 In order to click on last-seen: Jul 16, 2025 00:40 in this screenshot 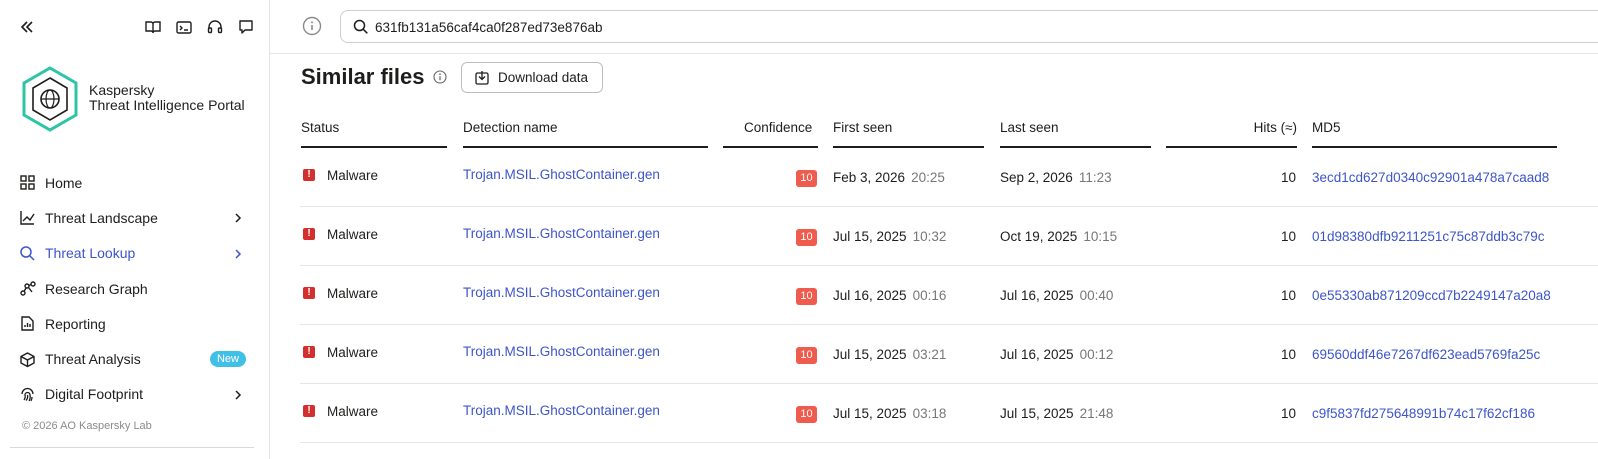, I will do `click(1056, 295)`.